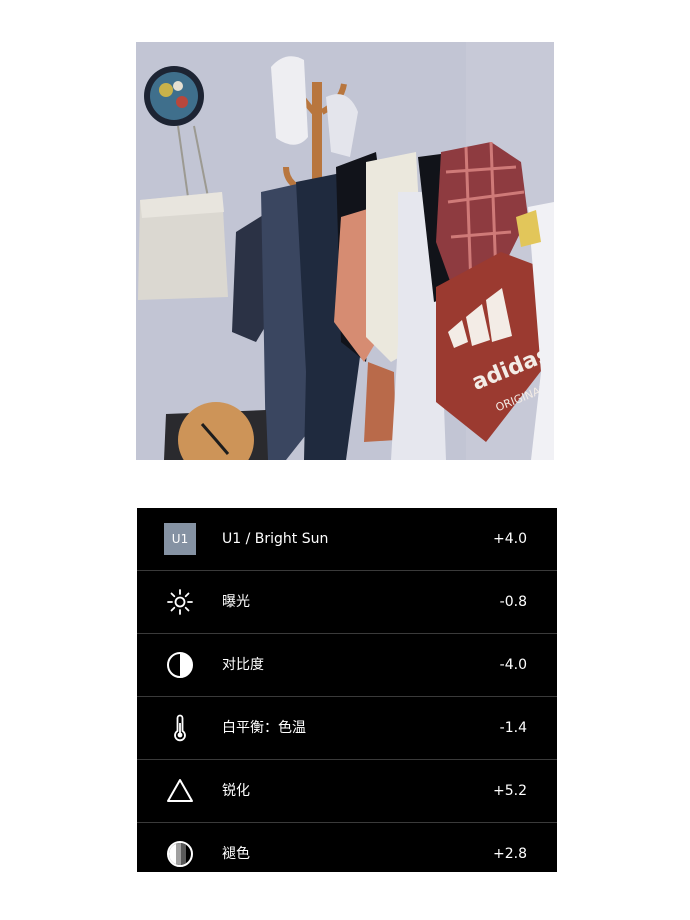  I want to click on adjustment-row-preset: U1 U1 / Bright Sun +4.0, so click(347, 539).